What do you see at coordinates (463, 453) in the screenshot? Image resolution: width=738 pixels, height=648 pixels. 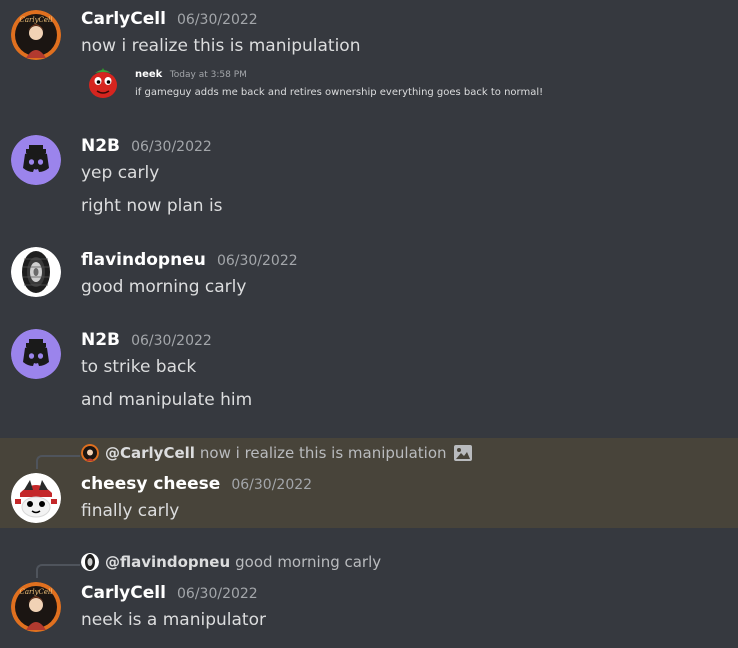 I see `image-icon` at bounding box center [463, 453].